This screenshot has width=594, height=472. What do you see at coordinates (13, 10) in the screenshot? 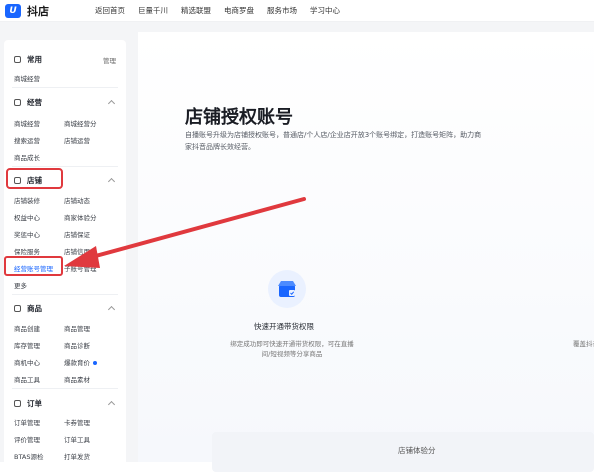
I see `app-logo-icon: U` at bounding box center [13, 10].